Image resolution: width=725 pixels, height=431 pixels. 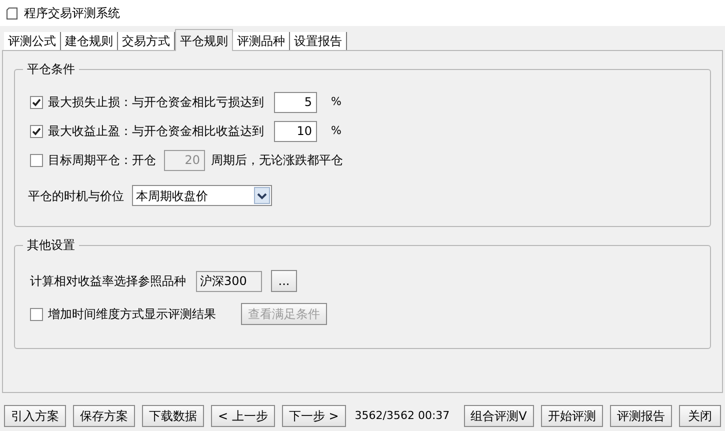 I want to click on benchmark-label: 计算相对收益率选择参照品种, so click(x=108, y=281).